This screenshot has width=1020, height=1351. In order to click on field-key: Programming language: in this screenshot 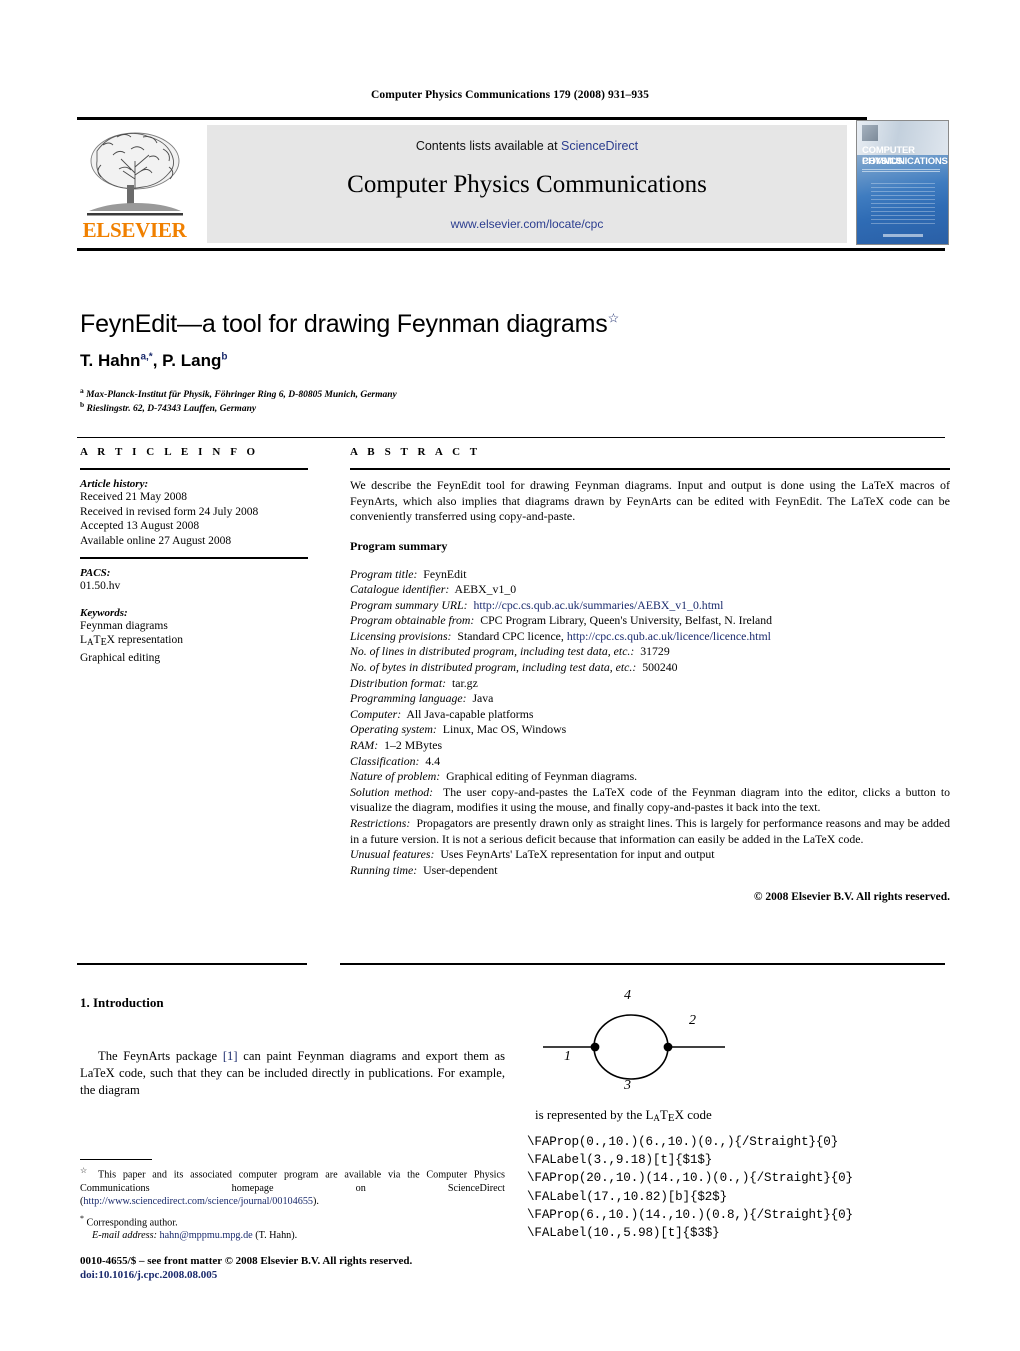, I will do `click(408, 698)`.